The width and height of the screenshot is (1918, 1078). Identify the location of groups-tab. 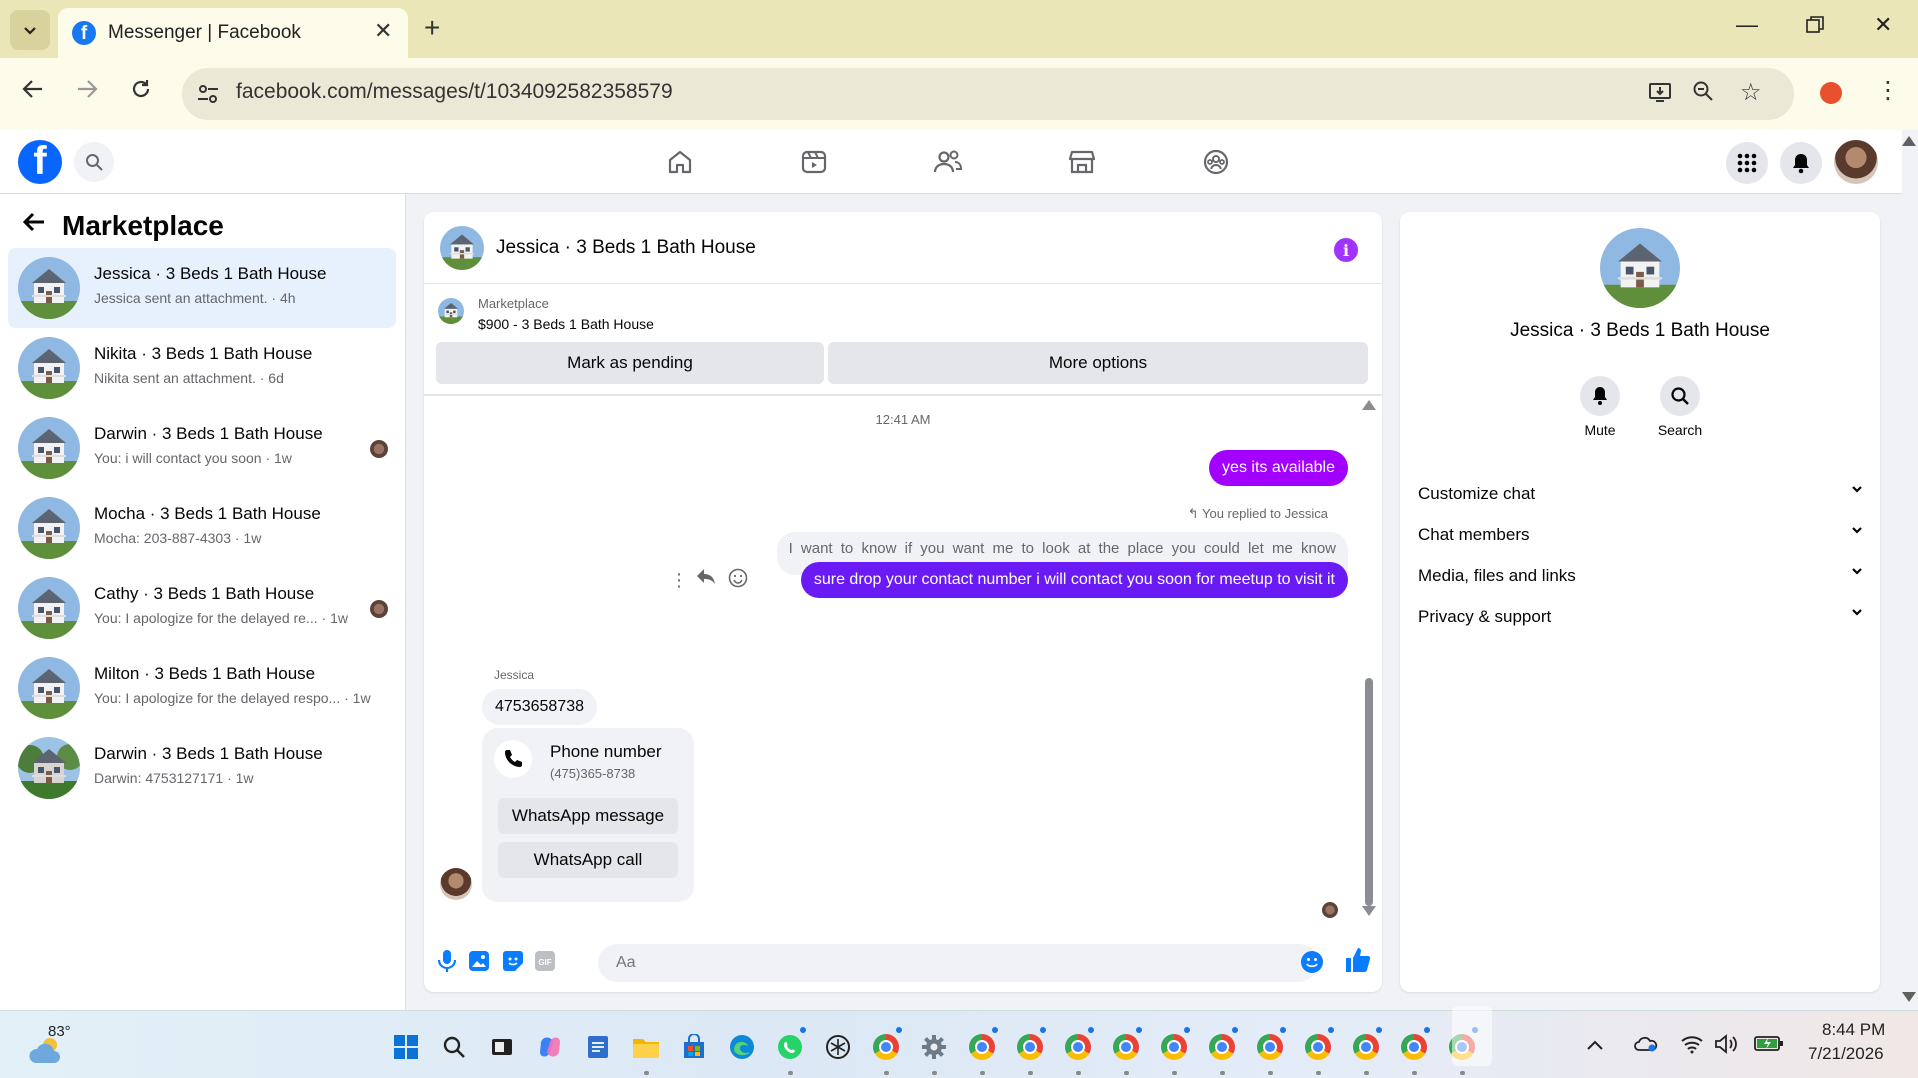
(1216, 162).